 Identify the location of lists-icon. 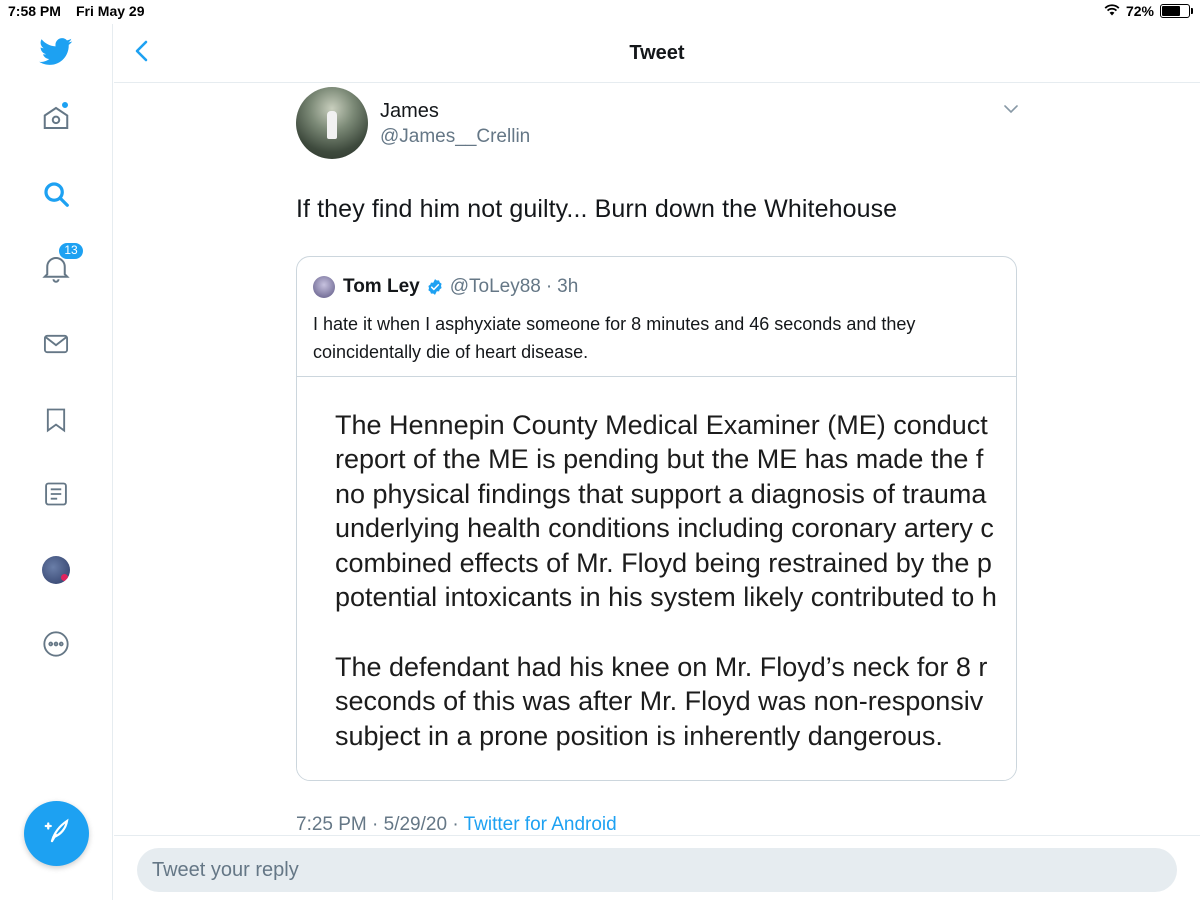
(56, 494).